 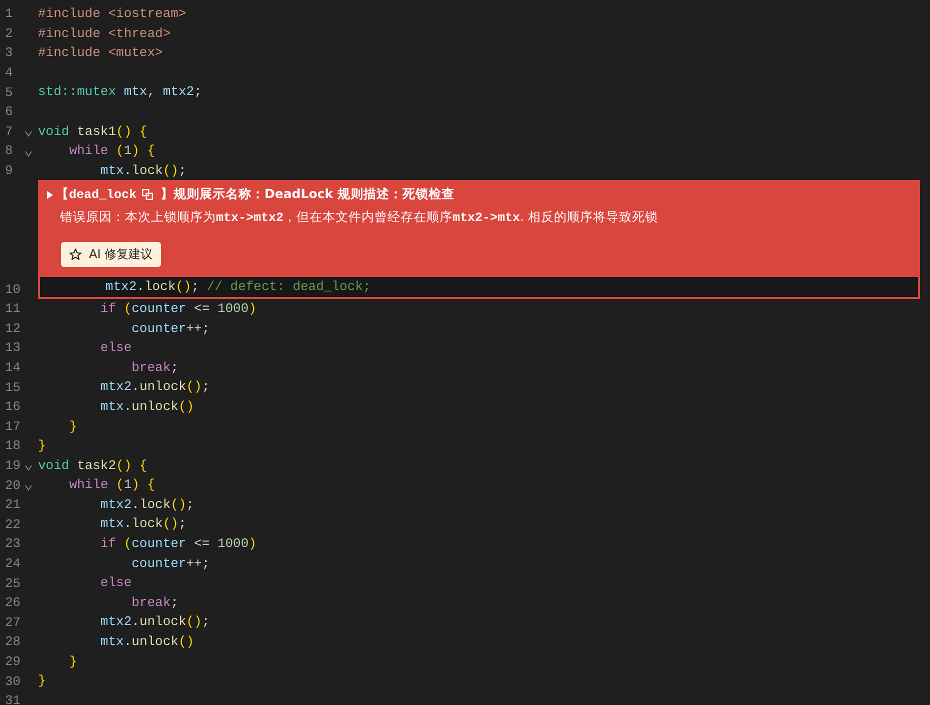 I want to click on ai-fix-button: AI 修复建议, so click(x=111, y=255).